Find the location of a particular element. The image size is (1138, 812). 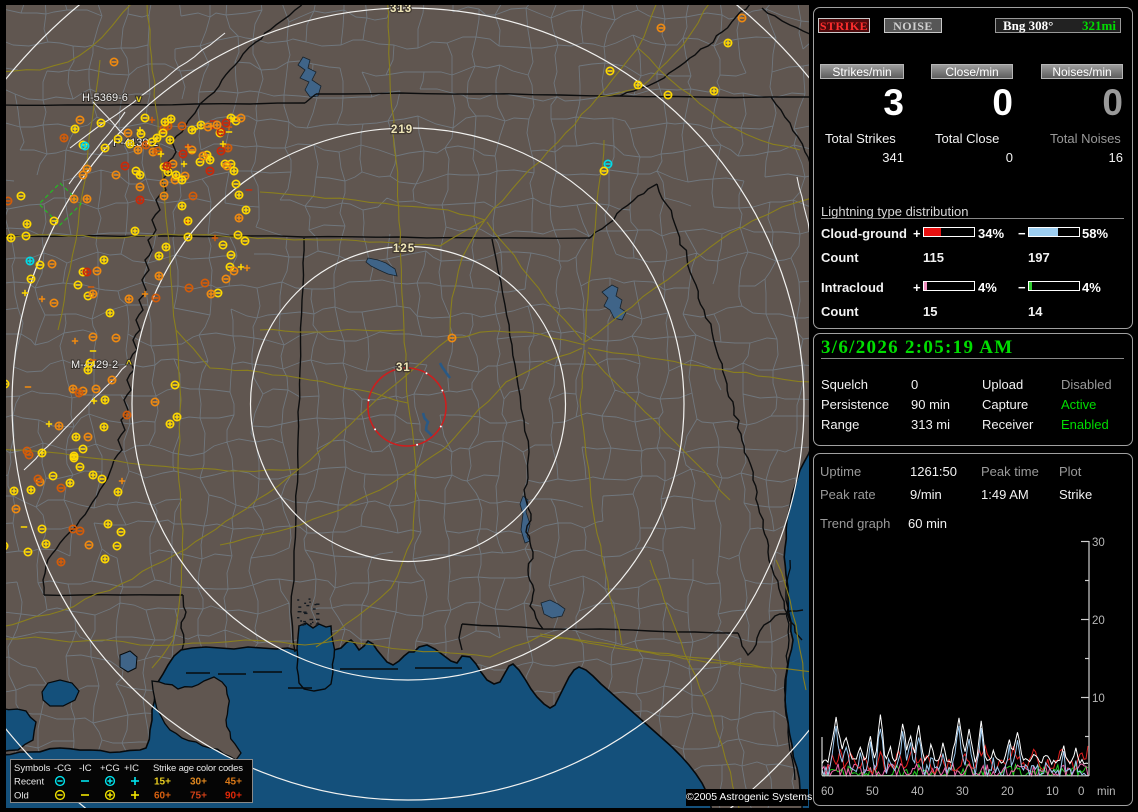

svg-text: 75+ is located at coordinates (198, 796).